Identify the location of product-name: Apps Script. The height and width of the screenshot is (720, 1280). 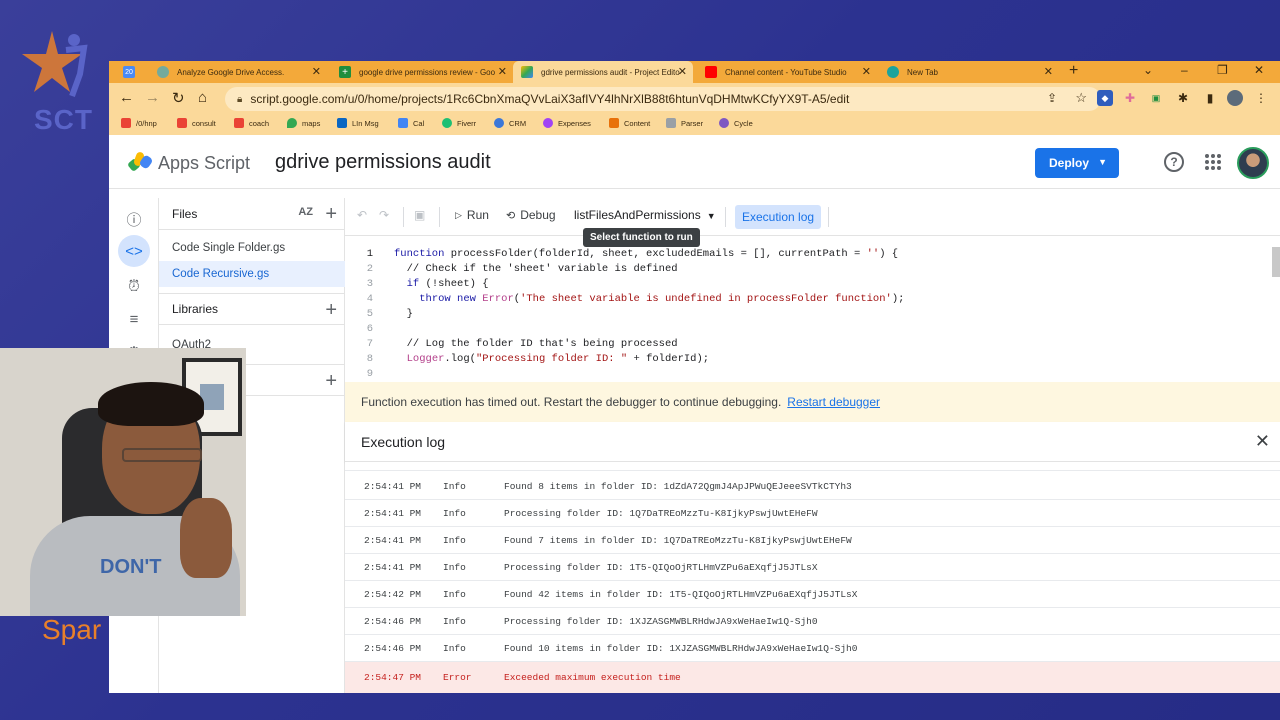
(204, 163).